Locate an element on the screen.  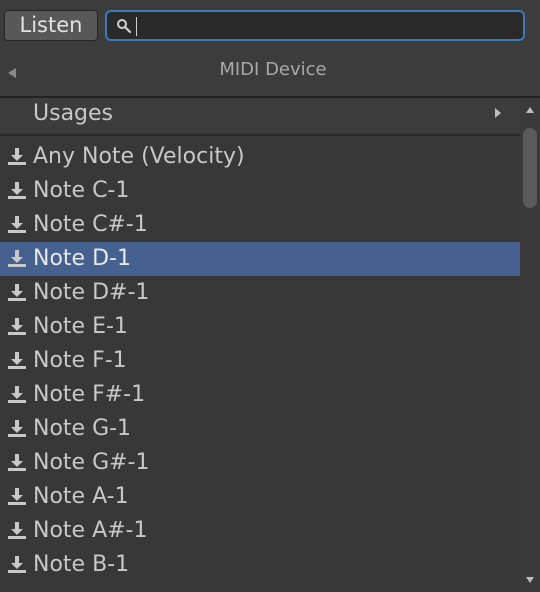
list-item: Note D#-1 is located at coordinates (260, 293).